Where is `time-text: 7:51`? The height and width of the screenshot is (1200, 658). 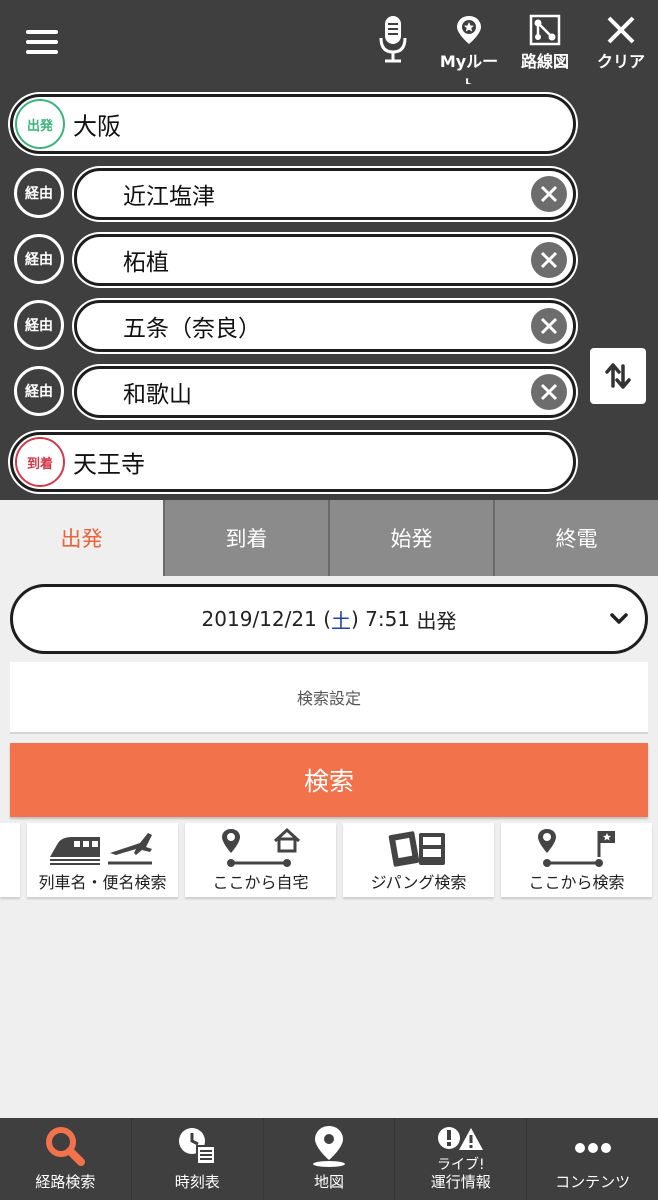
time-text: 7:51 is located at coordinates (388, 619).